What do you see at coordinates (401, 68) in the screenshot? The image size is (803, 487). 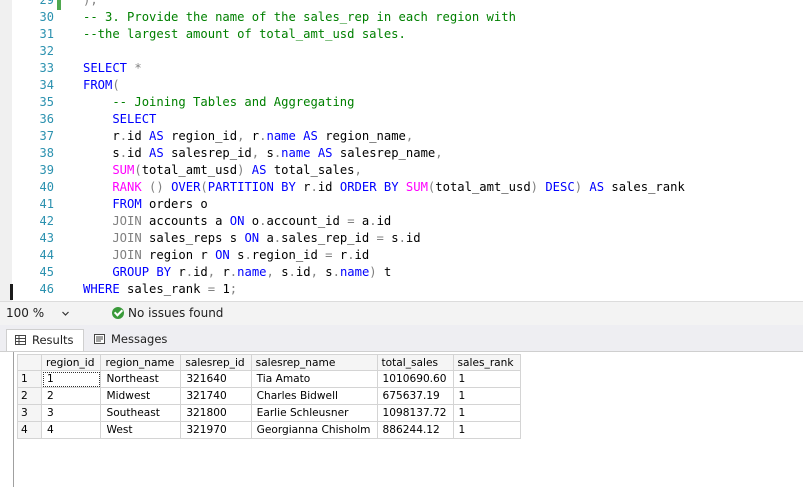 I see `code-line: 33 SELECT *` at bounding box center [401, 68].